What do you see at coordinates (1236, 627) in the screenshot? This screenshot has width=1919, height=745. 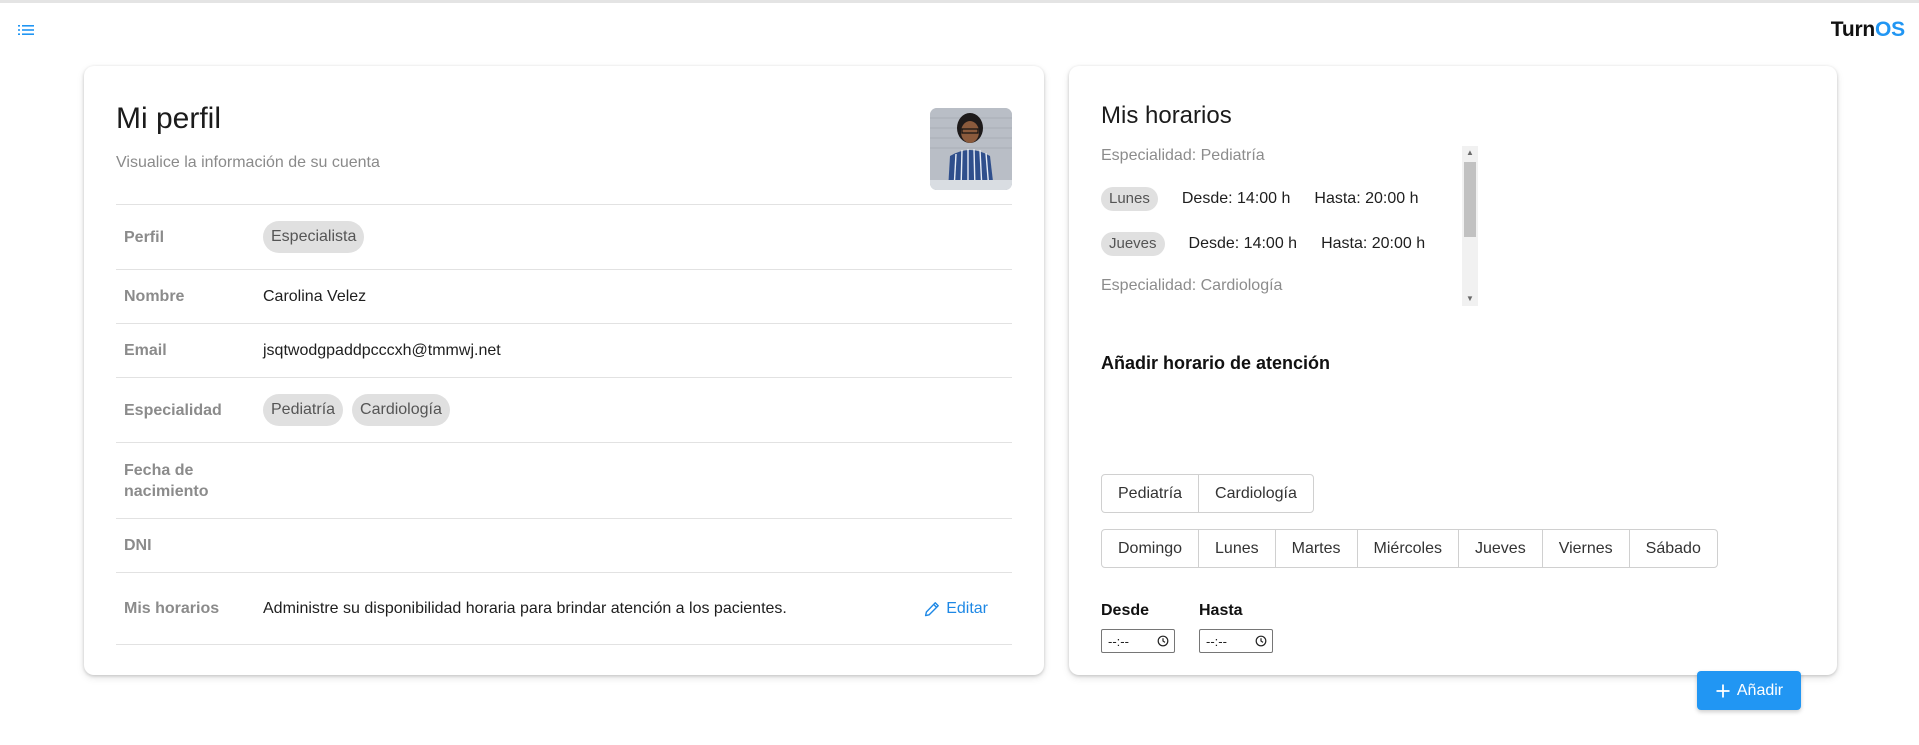 I see `hasta-field: Hasta --:--` at bounding box center [1236, 627].